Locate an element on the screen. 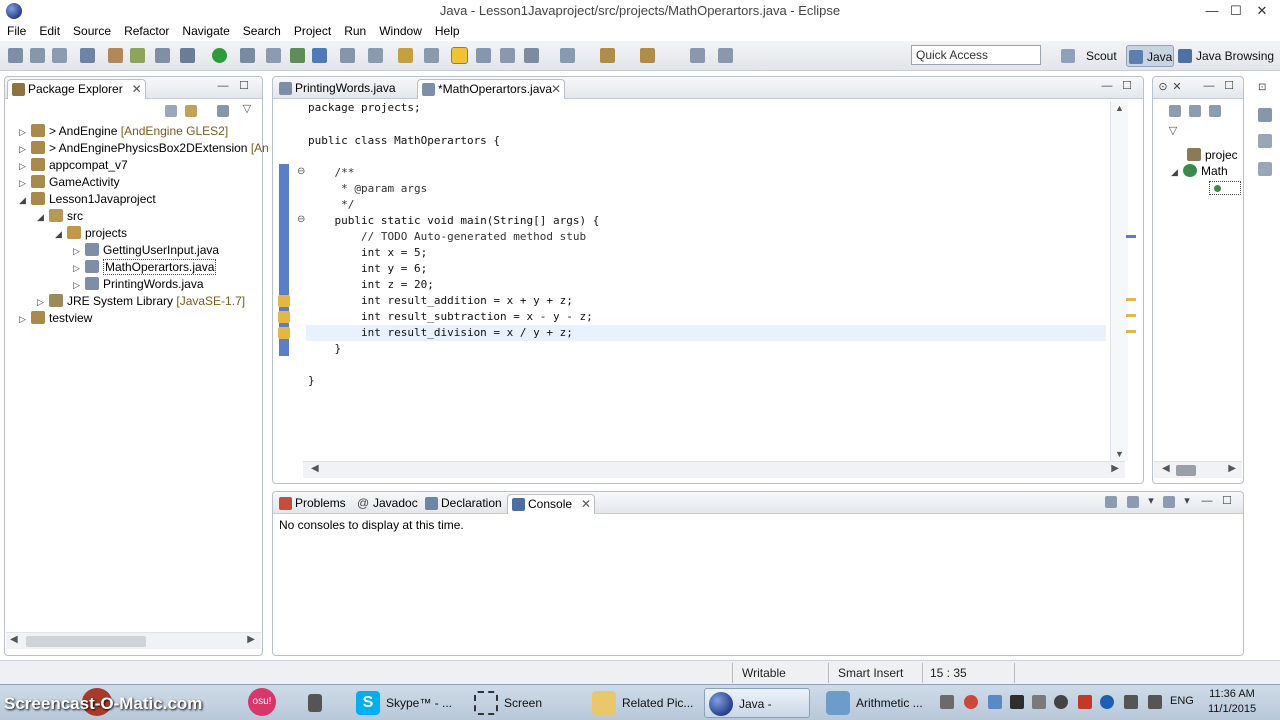  tree-item: ▷ appcompat_v7 is located at coordinates (73, 165).